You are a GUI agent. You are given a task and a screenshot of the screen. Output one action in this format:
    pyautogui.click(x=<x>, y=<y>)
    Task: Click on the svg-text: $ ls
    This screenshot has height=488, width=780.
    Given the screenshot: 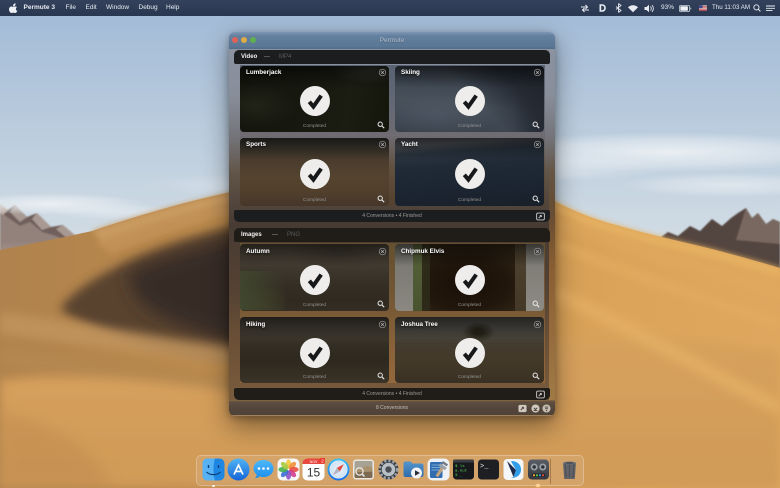 What is the action you would take?
    pyautogui.click(x=460, y=466)
    